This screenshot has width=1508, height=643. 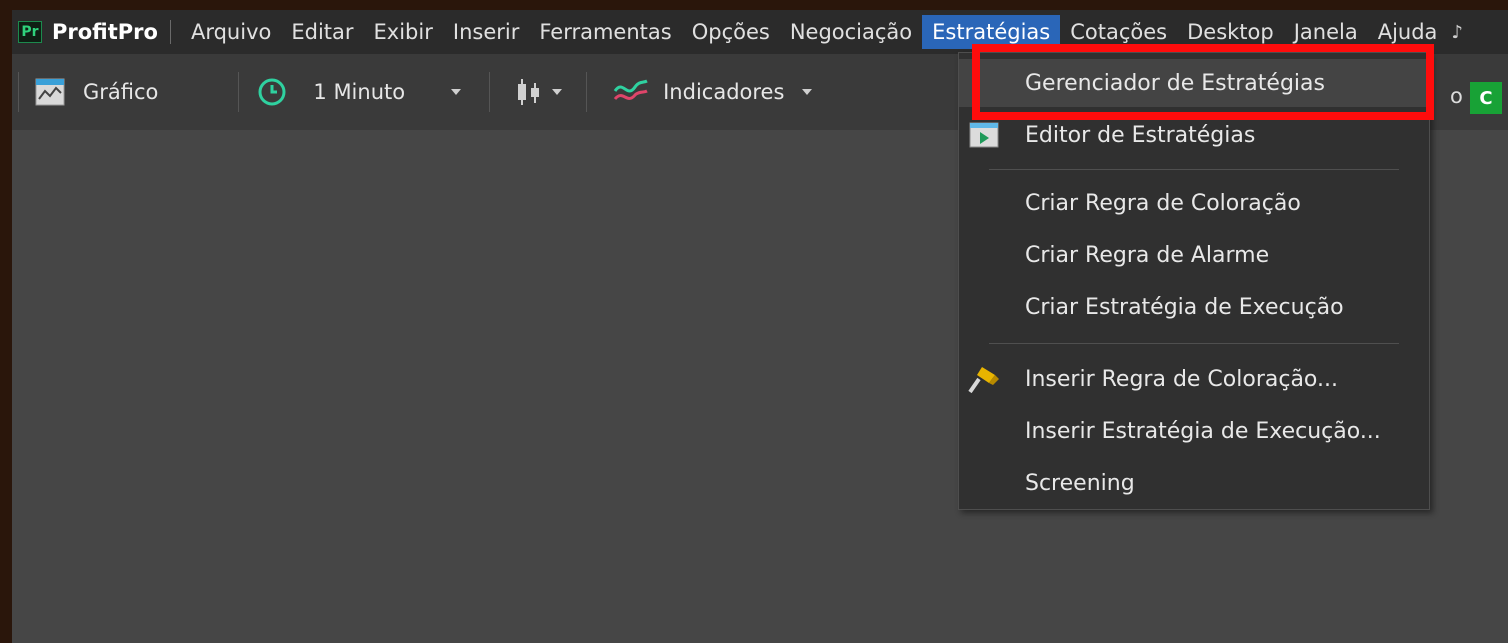 I want to click on indicators-label: Indicadores, so click(x=724, y=92).